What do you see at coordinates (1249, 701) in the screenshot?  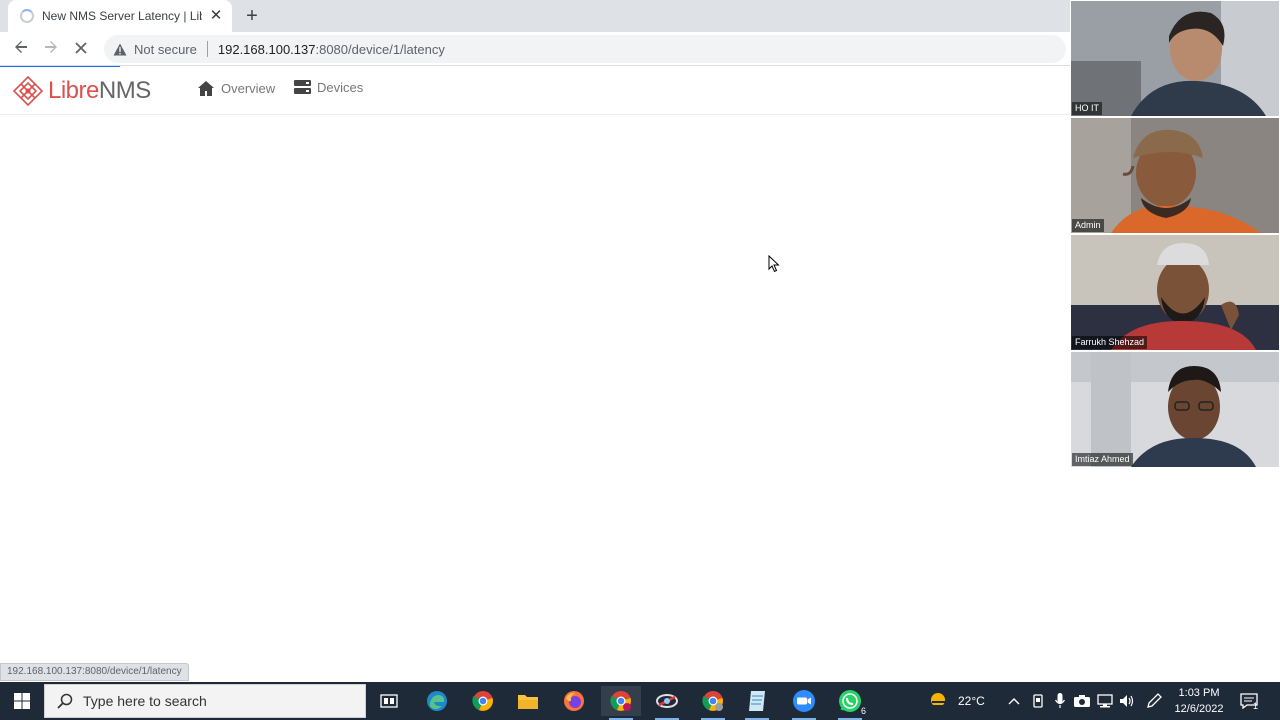 I see `notification-center-button: 1` at bounding box center [1249, 701].